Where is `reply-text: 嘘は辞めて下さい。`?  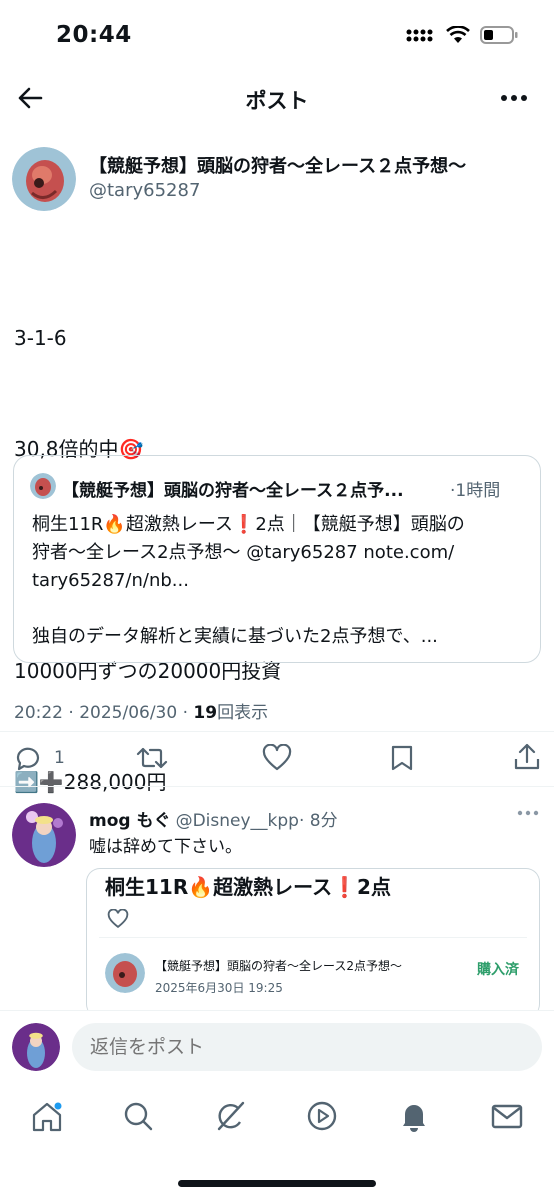 reply-text: 嘘は辞めて下さい。 is located at coordinates (165, 847).